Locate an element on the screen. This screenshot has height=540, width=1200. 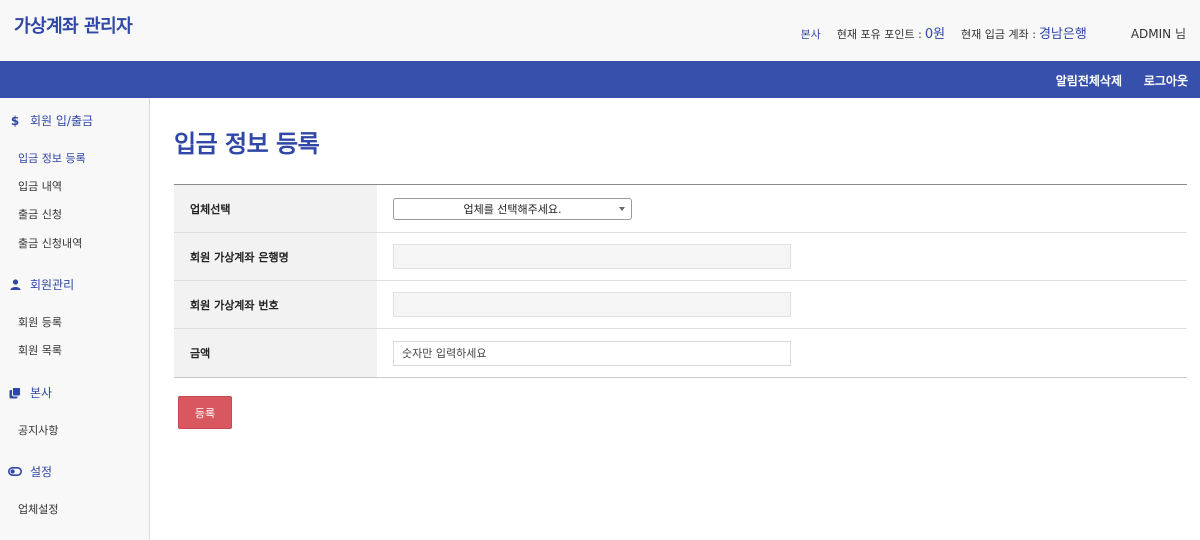
copy-icon is located at coordinates (15, 392).